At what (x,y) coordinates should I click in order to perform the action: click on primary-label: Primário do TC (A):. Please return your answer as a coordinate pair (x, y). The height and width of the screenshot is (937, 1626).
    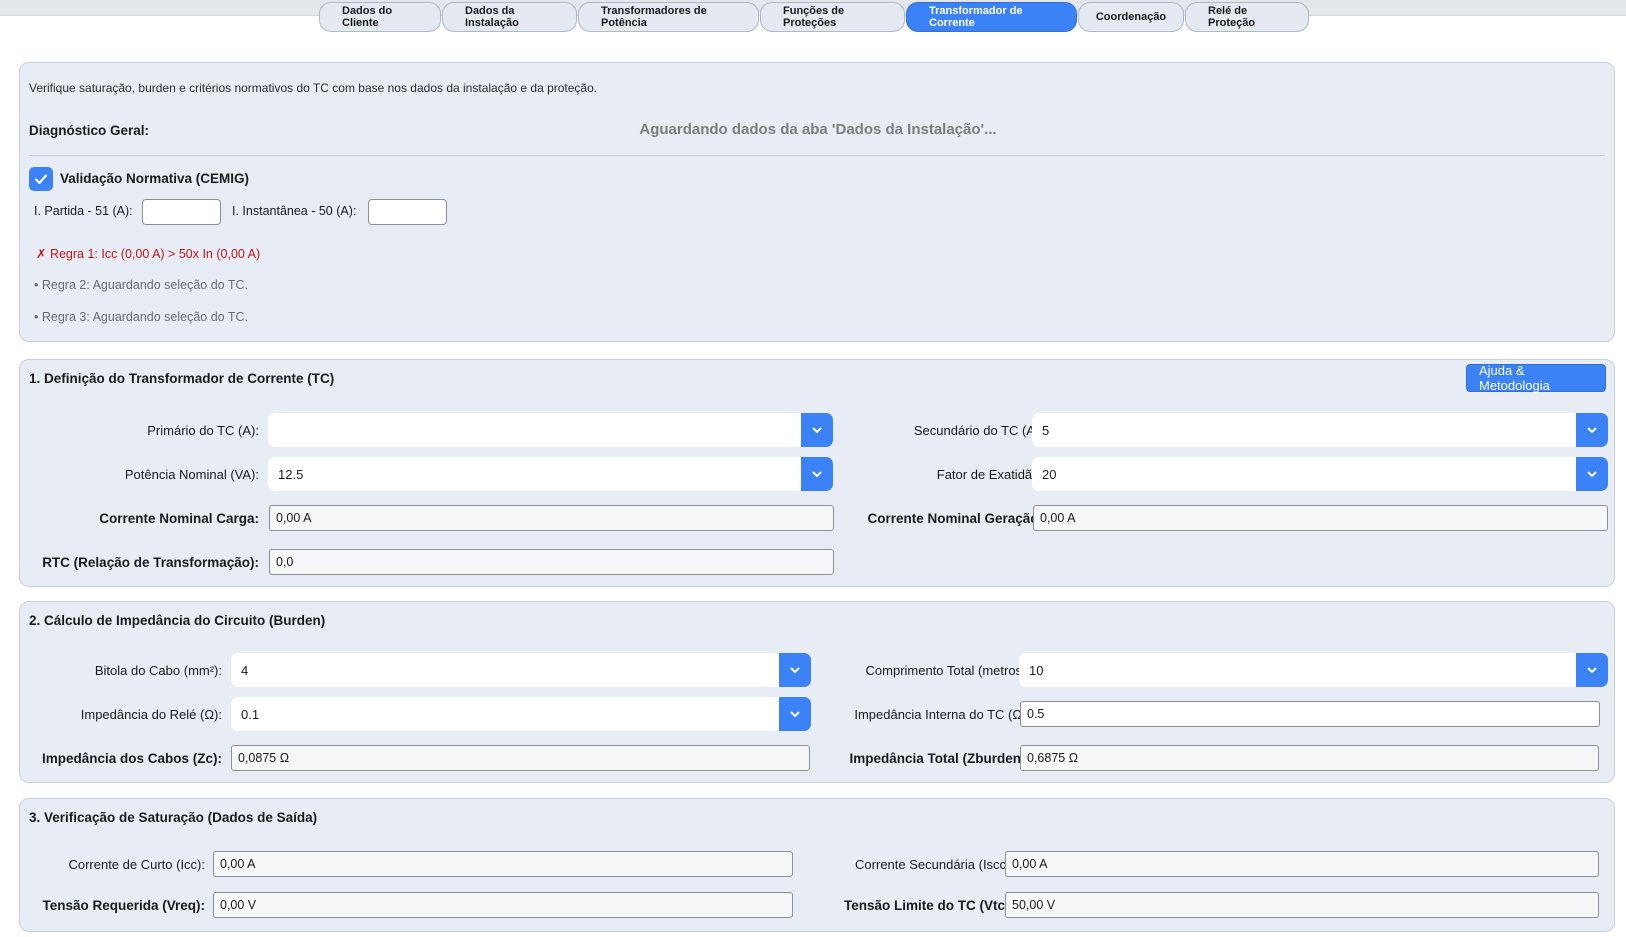
    Looking at the image, I should click on (203, 430).